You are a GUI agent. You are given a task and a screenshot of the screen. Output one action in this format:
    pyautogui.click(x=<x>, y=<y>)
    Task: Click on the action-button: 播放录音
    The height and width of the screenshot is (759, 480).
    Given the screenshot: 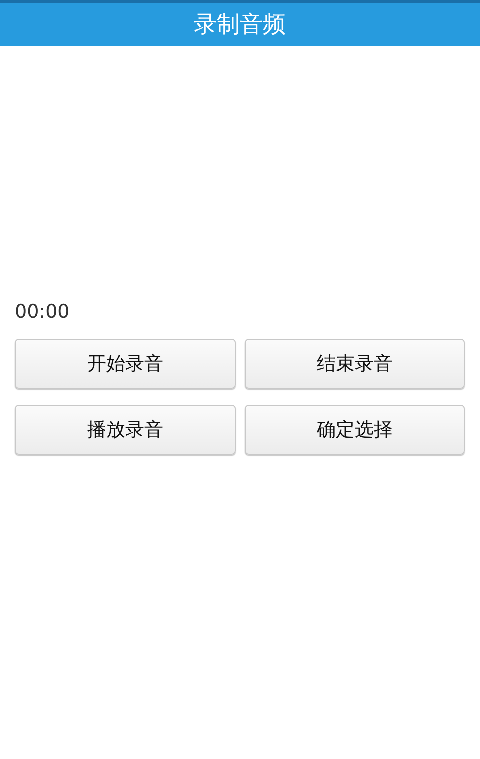 What is the action you would take?
    pyautogui.click(x=125, y=430)
    